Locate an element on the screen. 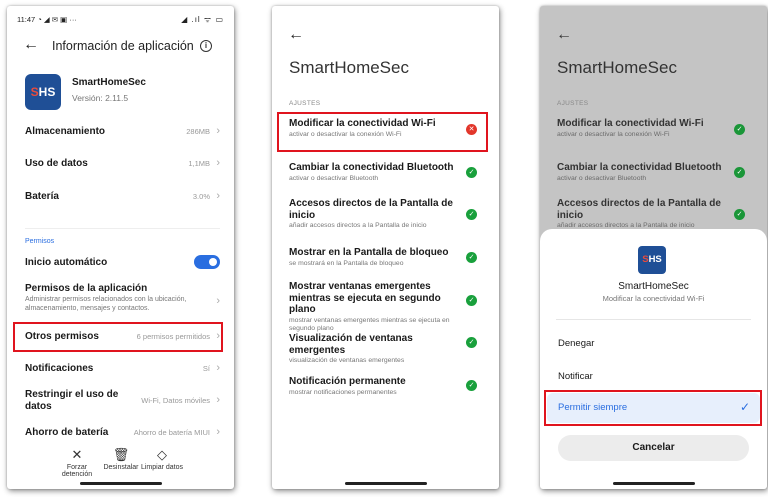 Image resolution: width=768 pixels, height=497 pixels. battery-row: Batería 3.0% › is located at coordinates (122, 196).